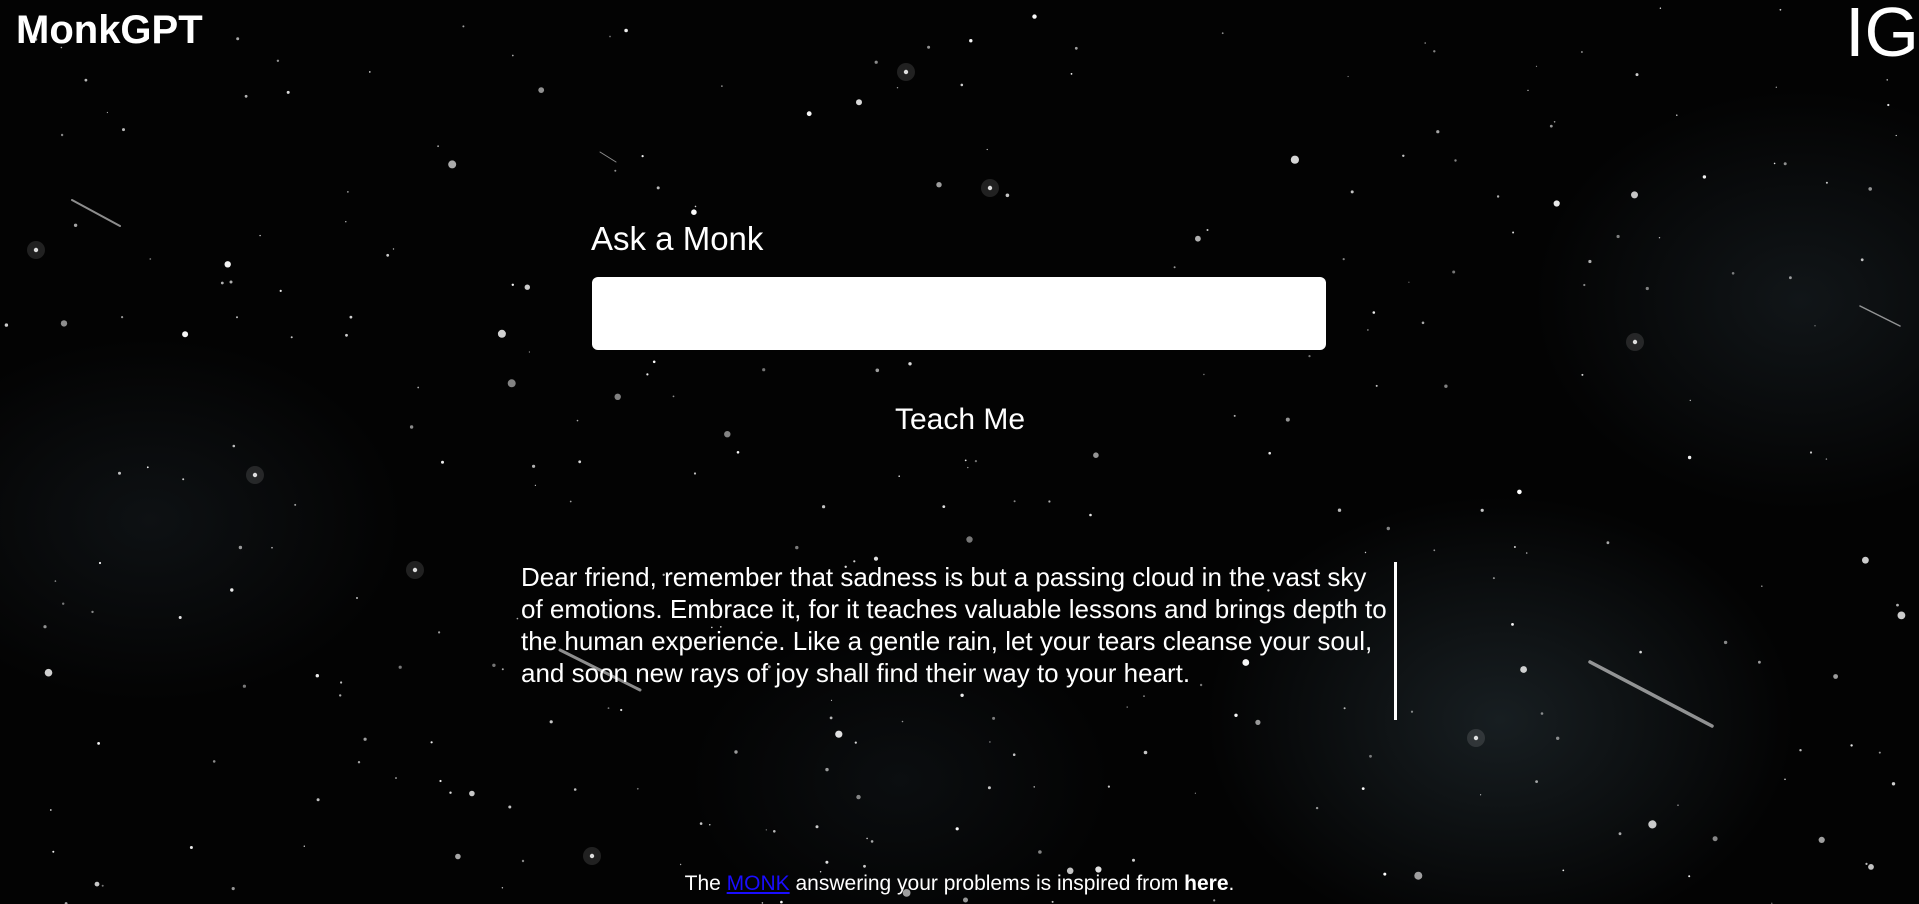 Image resolution: width=1919 pixels, height=904 pixels. I want to click on monk-link: MONK, so click(758, 883).